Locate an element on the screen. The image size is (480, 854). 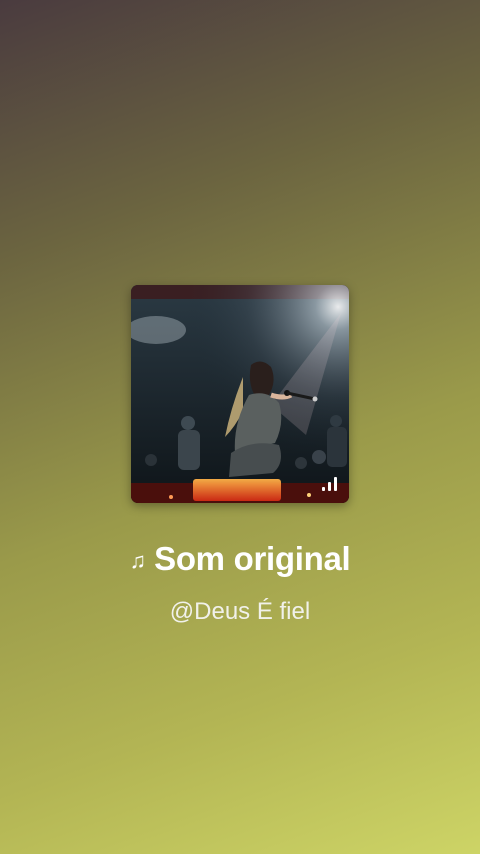
audio-bars-icon is located at coordinates (329, 484).